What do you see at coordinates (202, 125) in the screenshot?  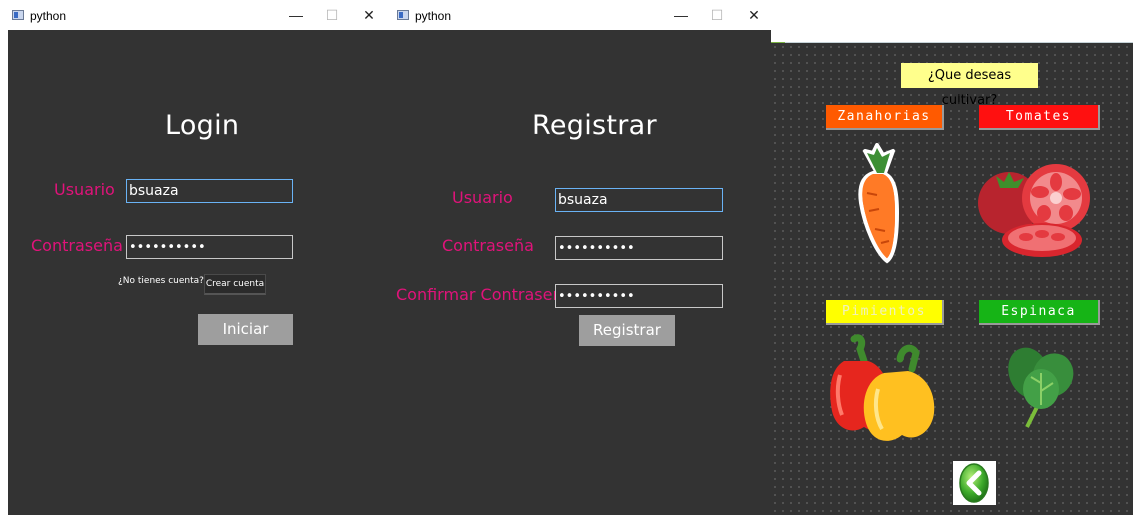 I see `page-title: Login` at bounding box center [202, 125].